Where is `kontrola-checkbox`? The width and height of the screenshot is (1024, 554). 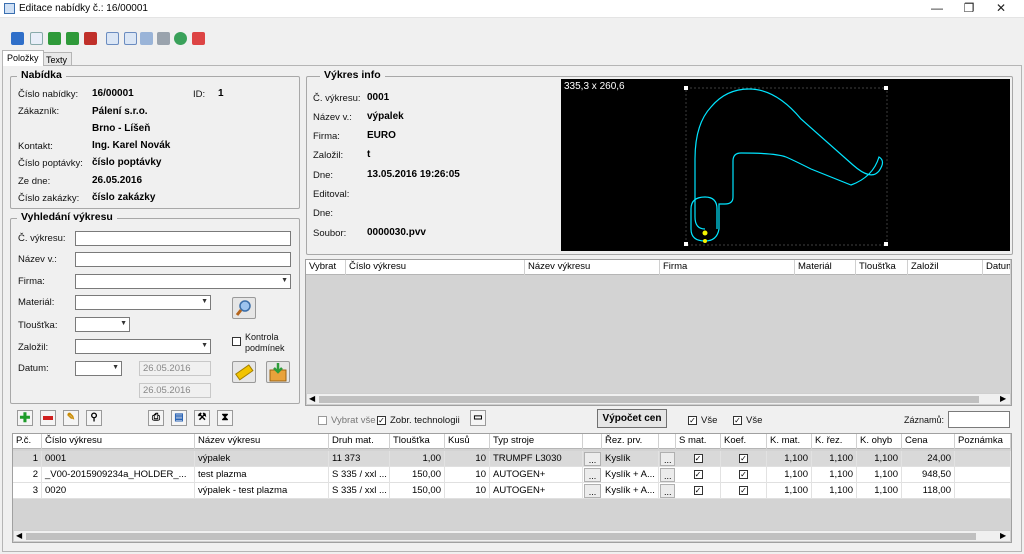
kontrola-checkbox is located at coordinates (236, 341).